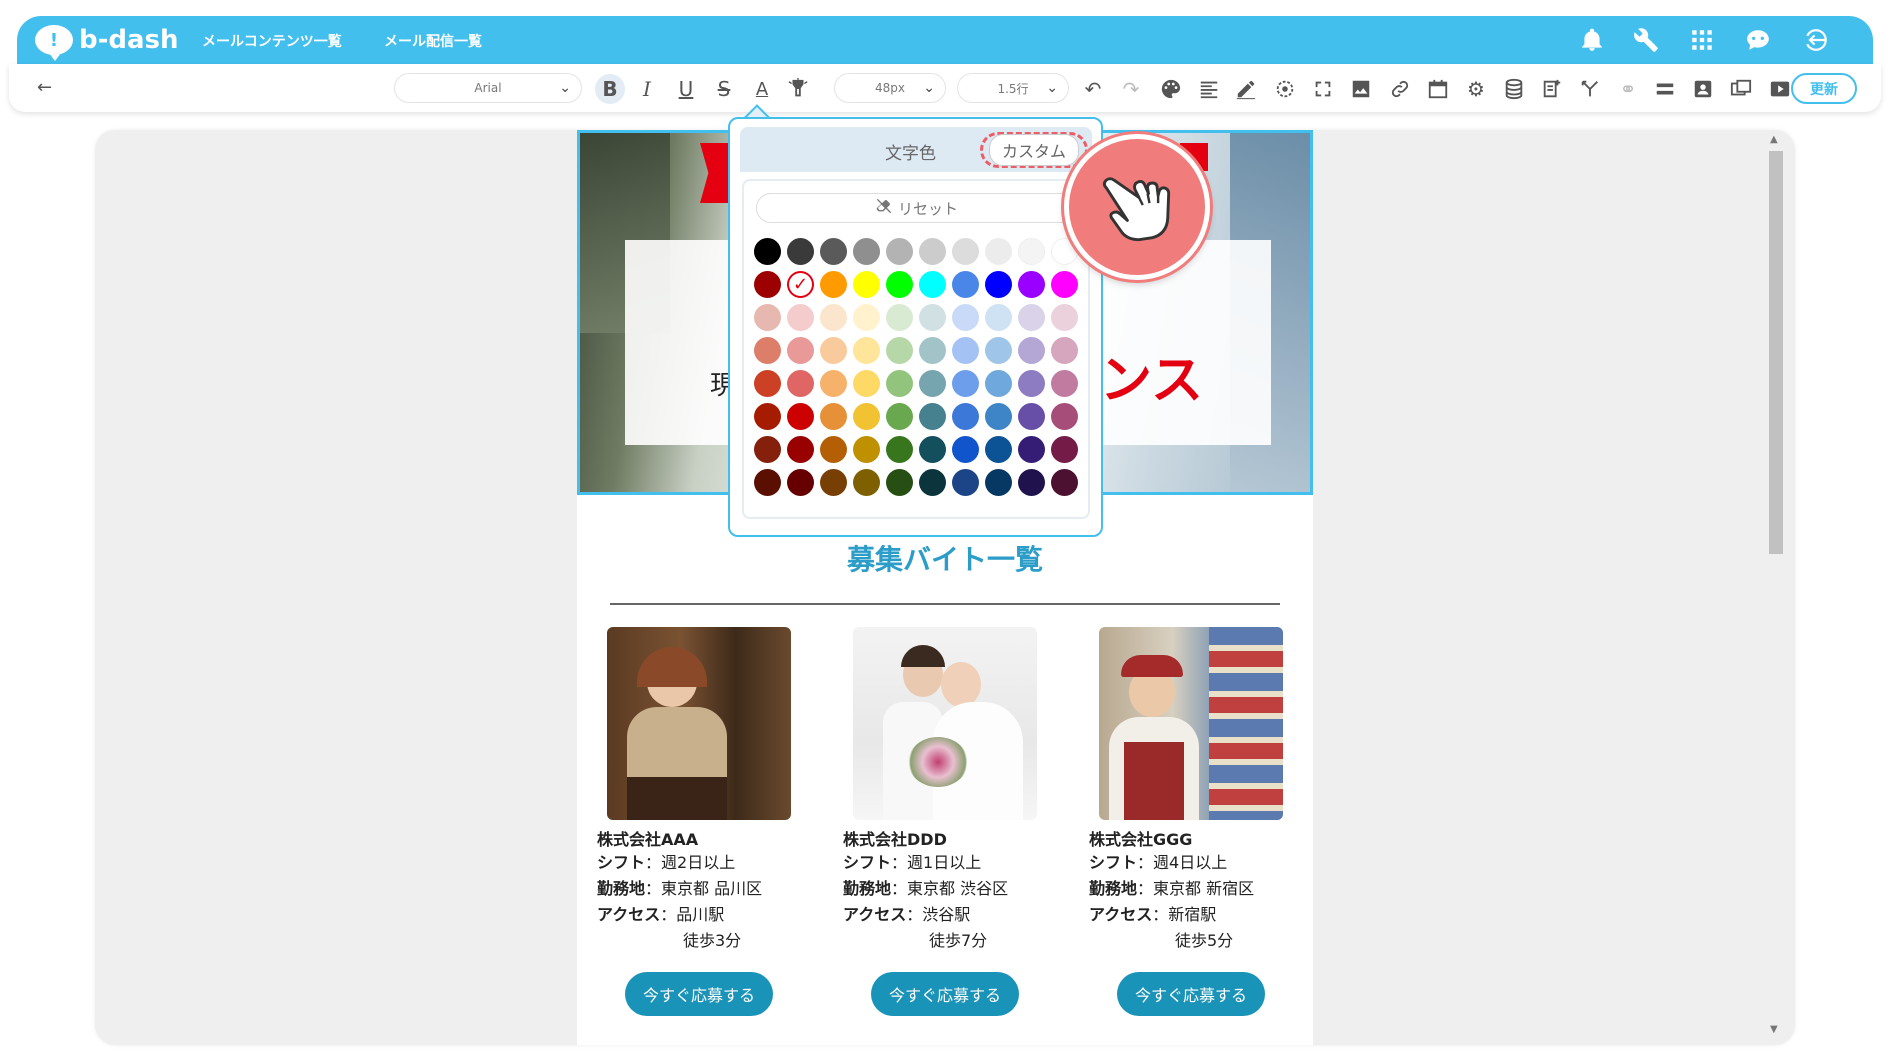  I want to click on color-swatch: ✓, so click(800, 284).